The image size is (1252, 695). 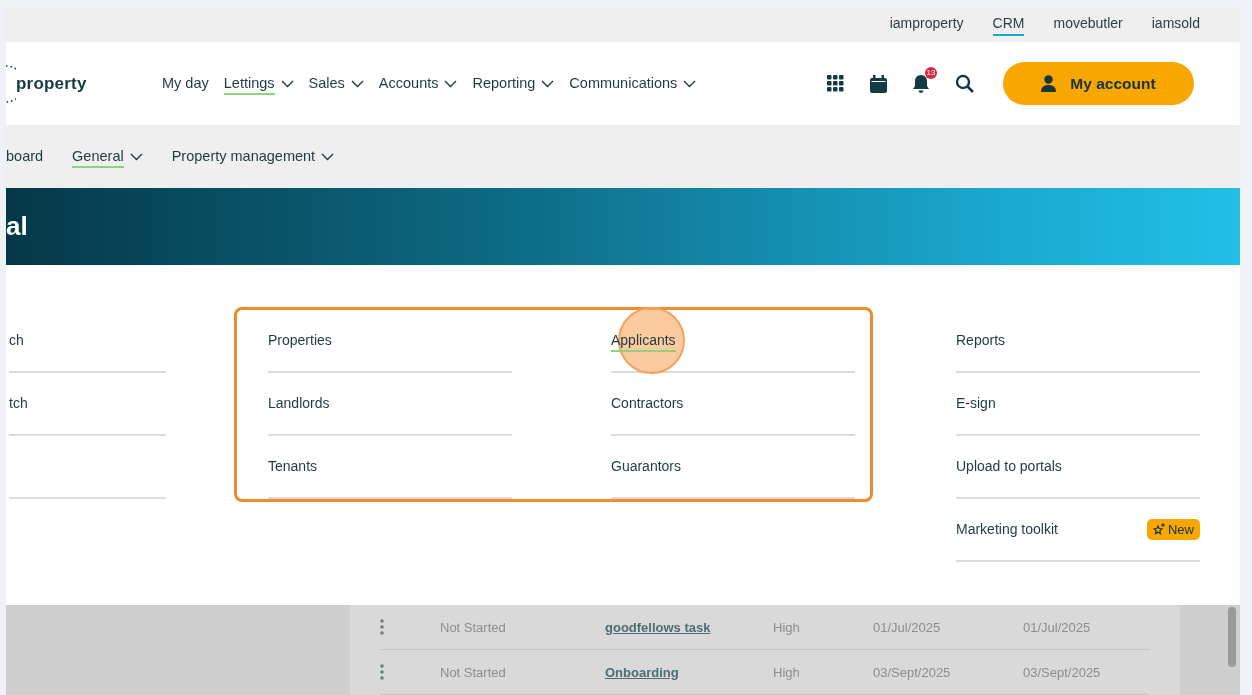 I want to click on nav-link: General, so click(x=107, y=156).